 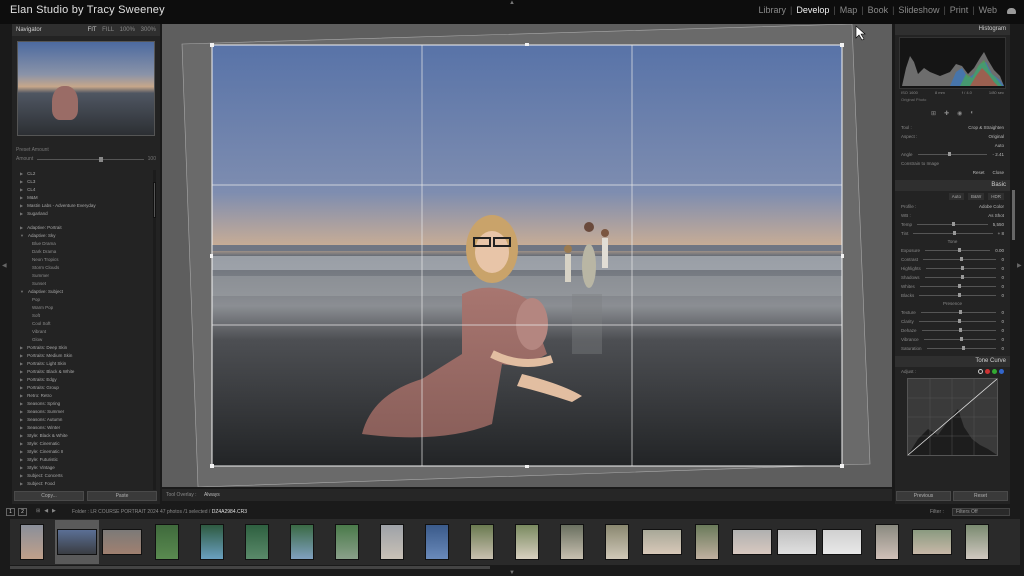 What do you see at coordinates (980, 371) in the screenshot?
I see `curve-rgb-icon` at bounding box center [980, 371].